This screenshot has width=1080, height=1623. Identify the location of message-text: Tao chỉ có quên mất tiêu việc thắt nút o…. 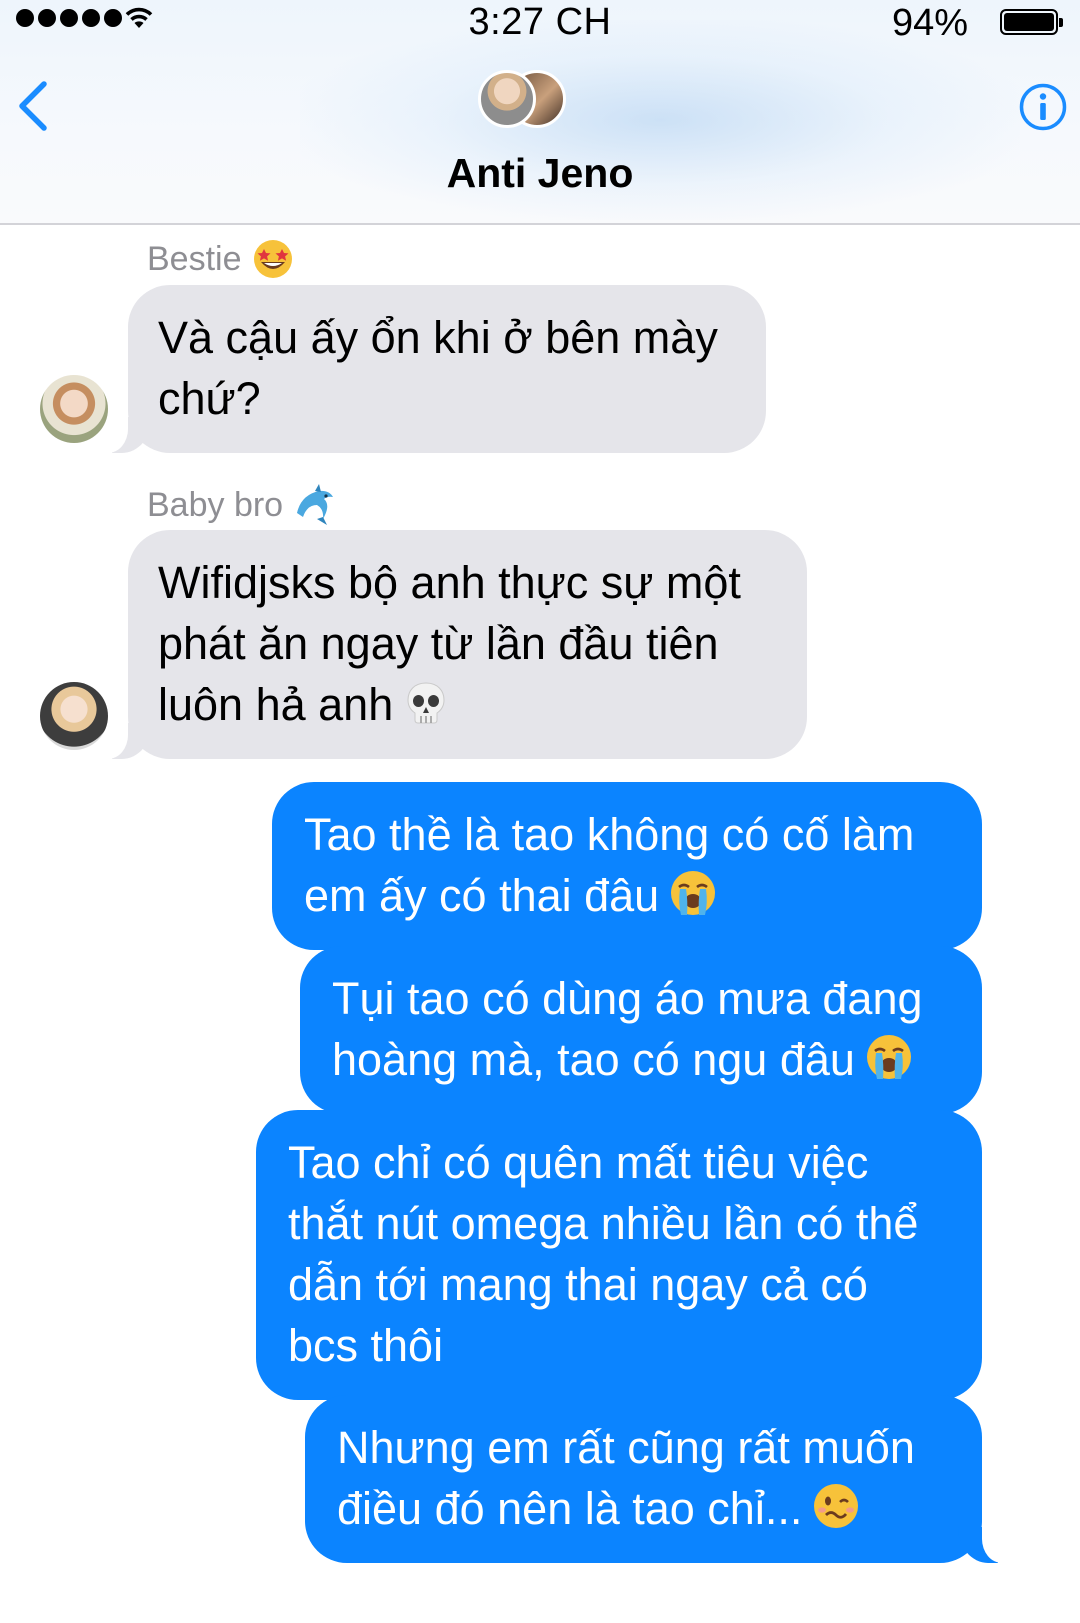
(603, 1254).